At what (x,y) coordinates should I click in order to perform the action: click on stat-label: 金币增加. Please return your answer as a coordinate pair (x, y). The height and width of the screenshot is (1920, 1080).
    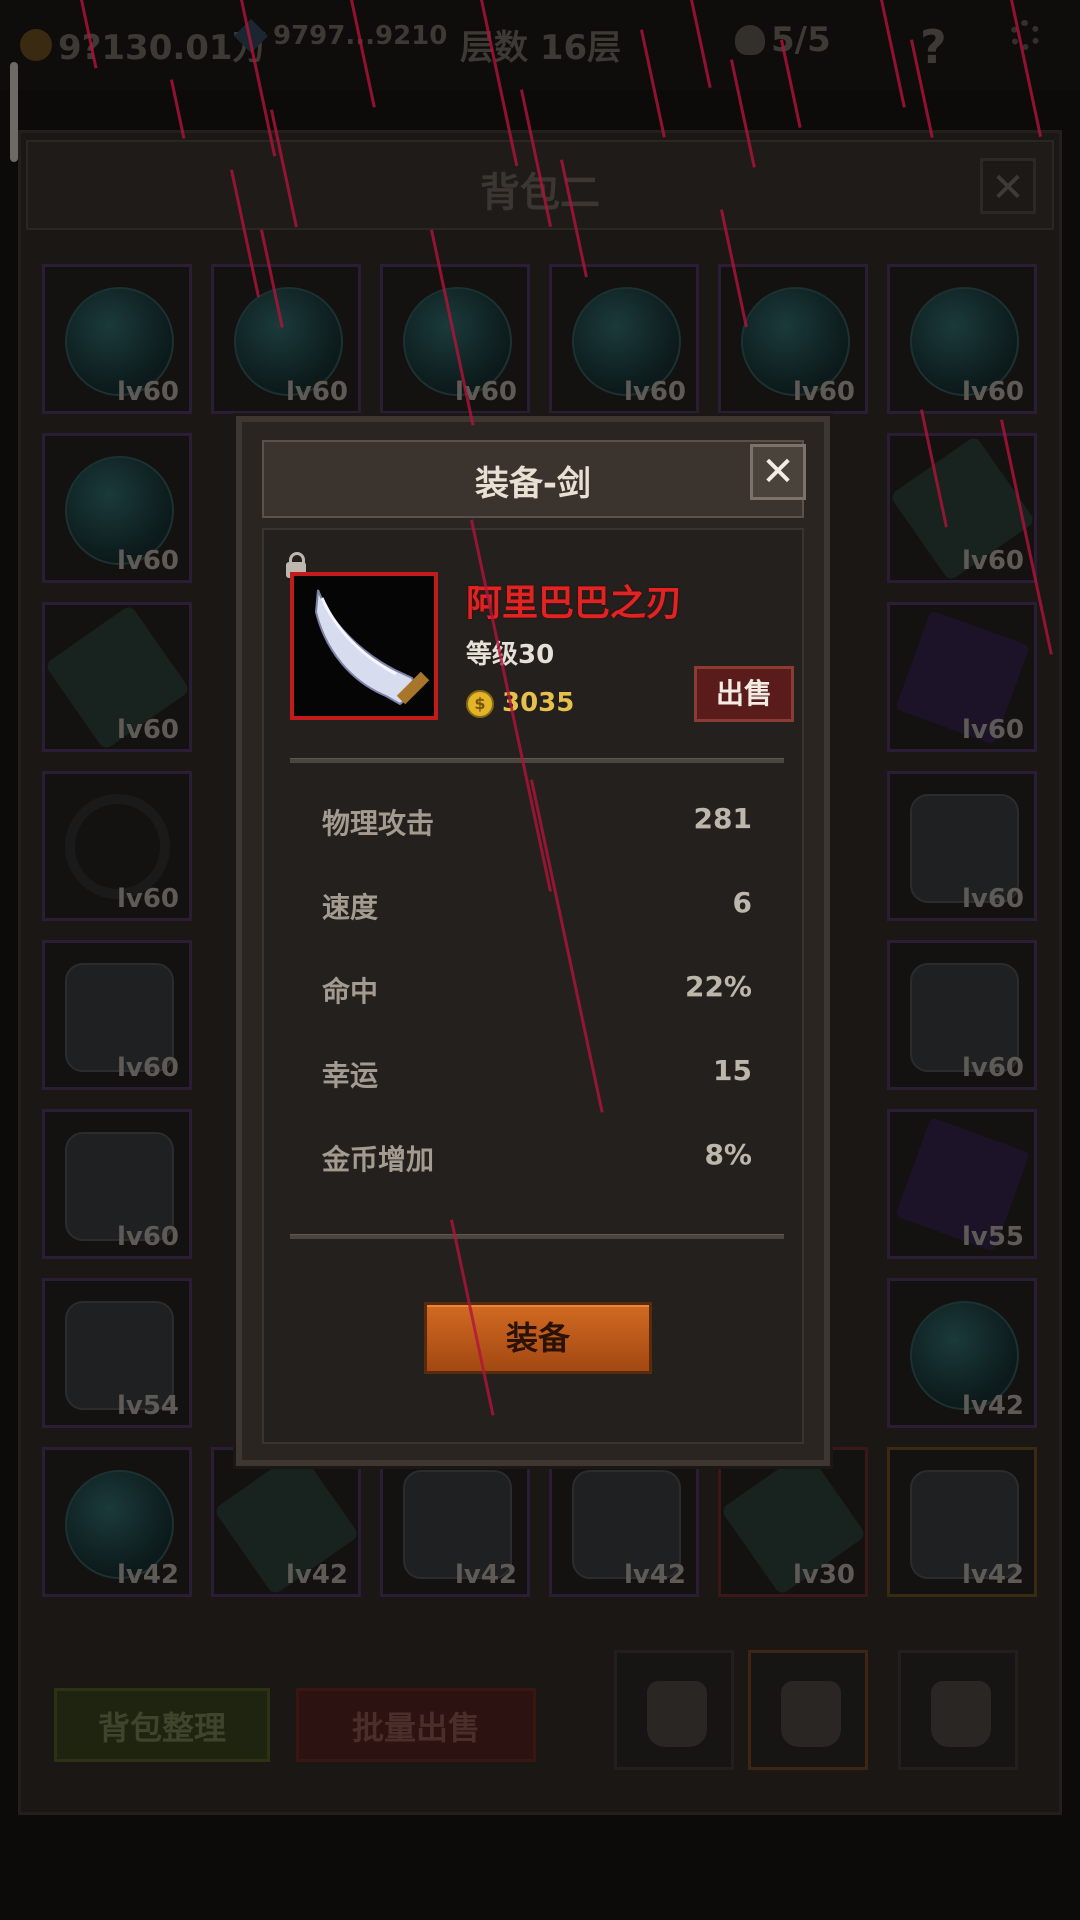
    Looking at the image, I should click on (378, 1159).